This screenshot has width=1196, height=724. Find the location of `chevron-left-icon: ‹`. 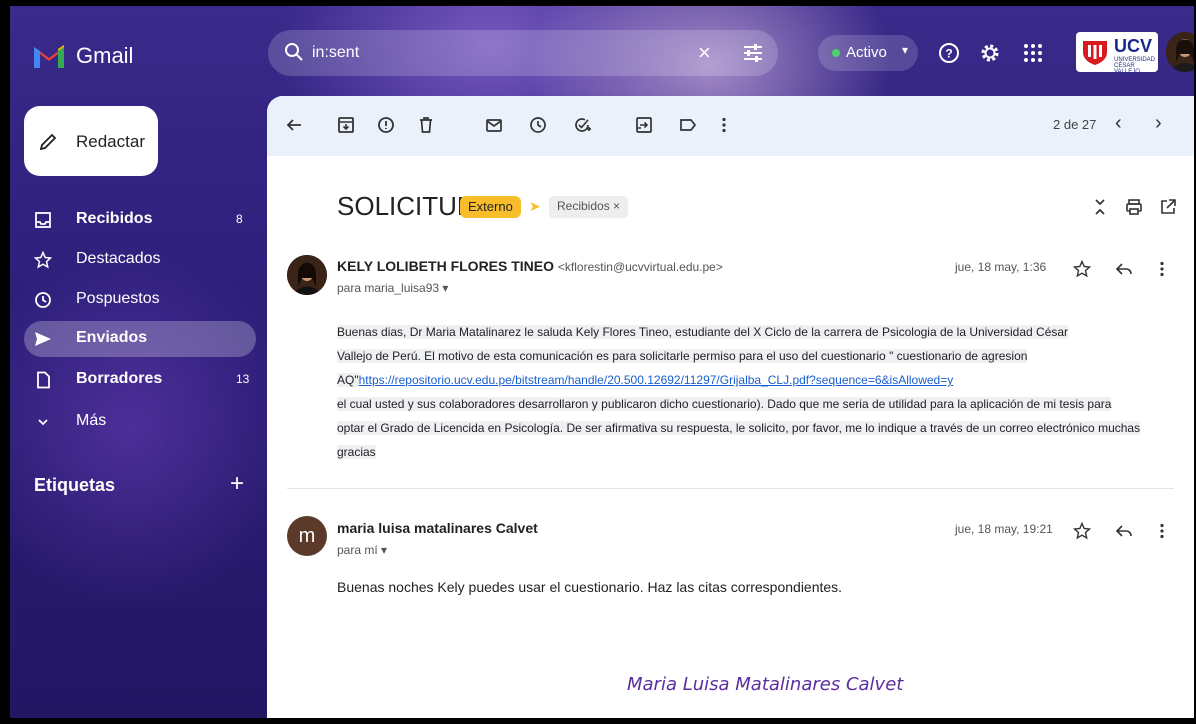

chevron-left-icon: ‹ is located at coordinates (1118, 123).